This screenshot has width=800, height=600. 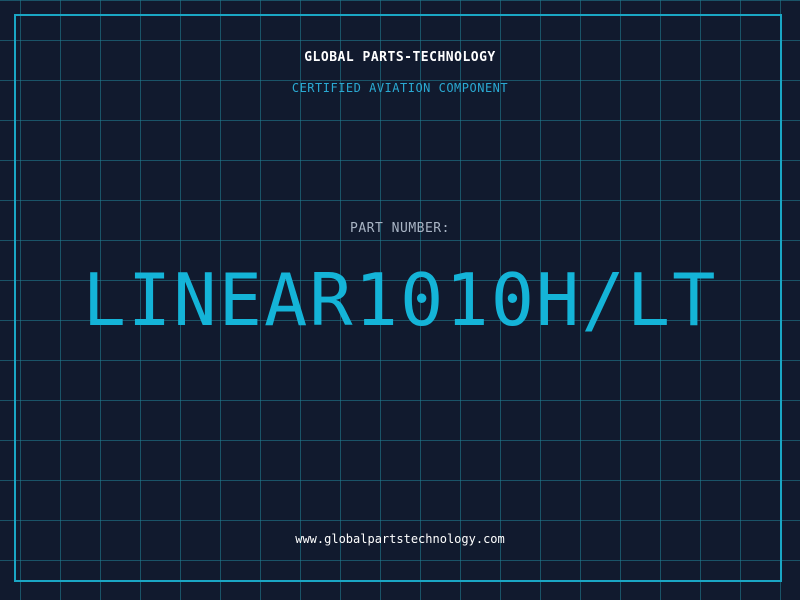 I want to click on tagline: CERTIFIED AVIATION COMPONENT, so click(x=400, y=88).